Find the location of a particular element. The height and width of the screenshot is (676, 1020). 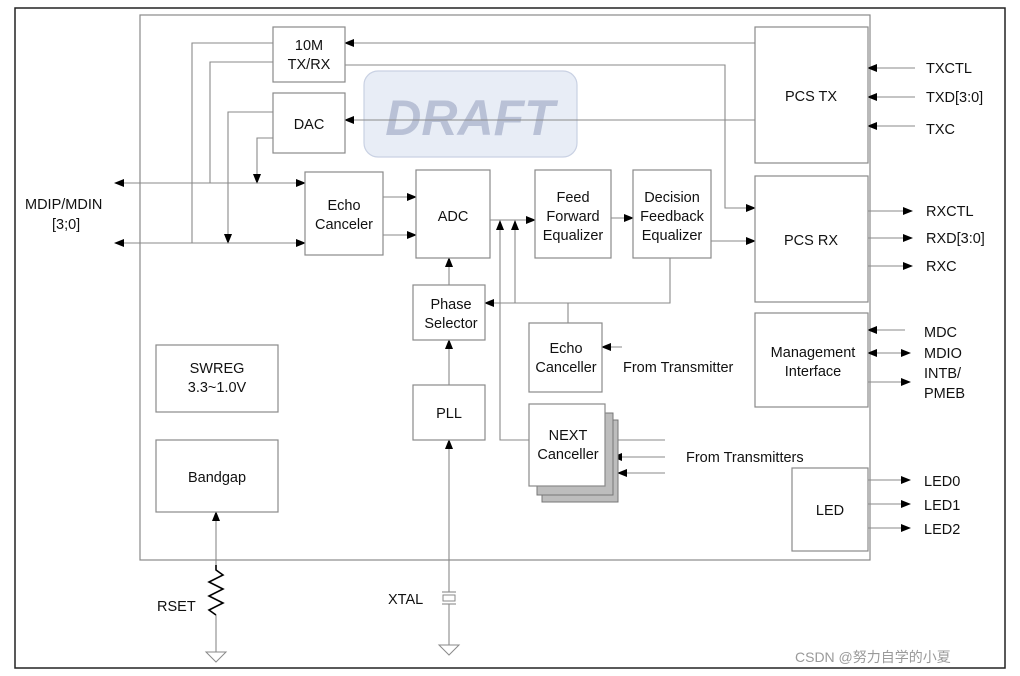

svg-text: NEXT is located at coordinates (568, 436).